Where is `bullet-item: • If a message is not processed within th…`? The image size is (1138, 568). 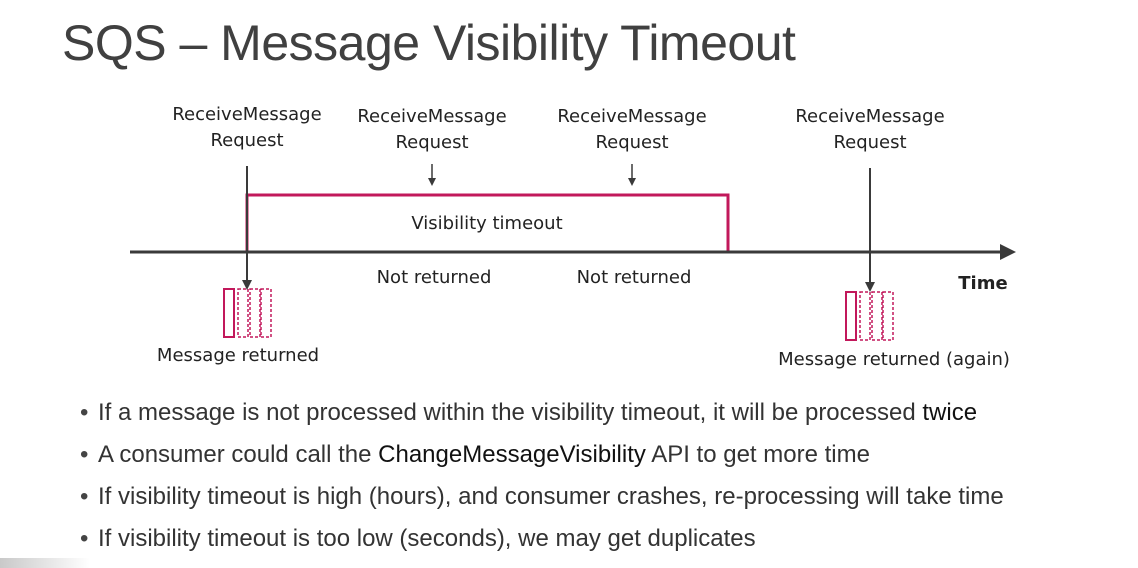 bullet-item: • If a message is not processed within th… is located at coordinates (542, 413).